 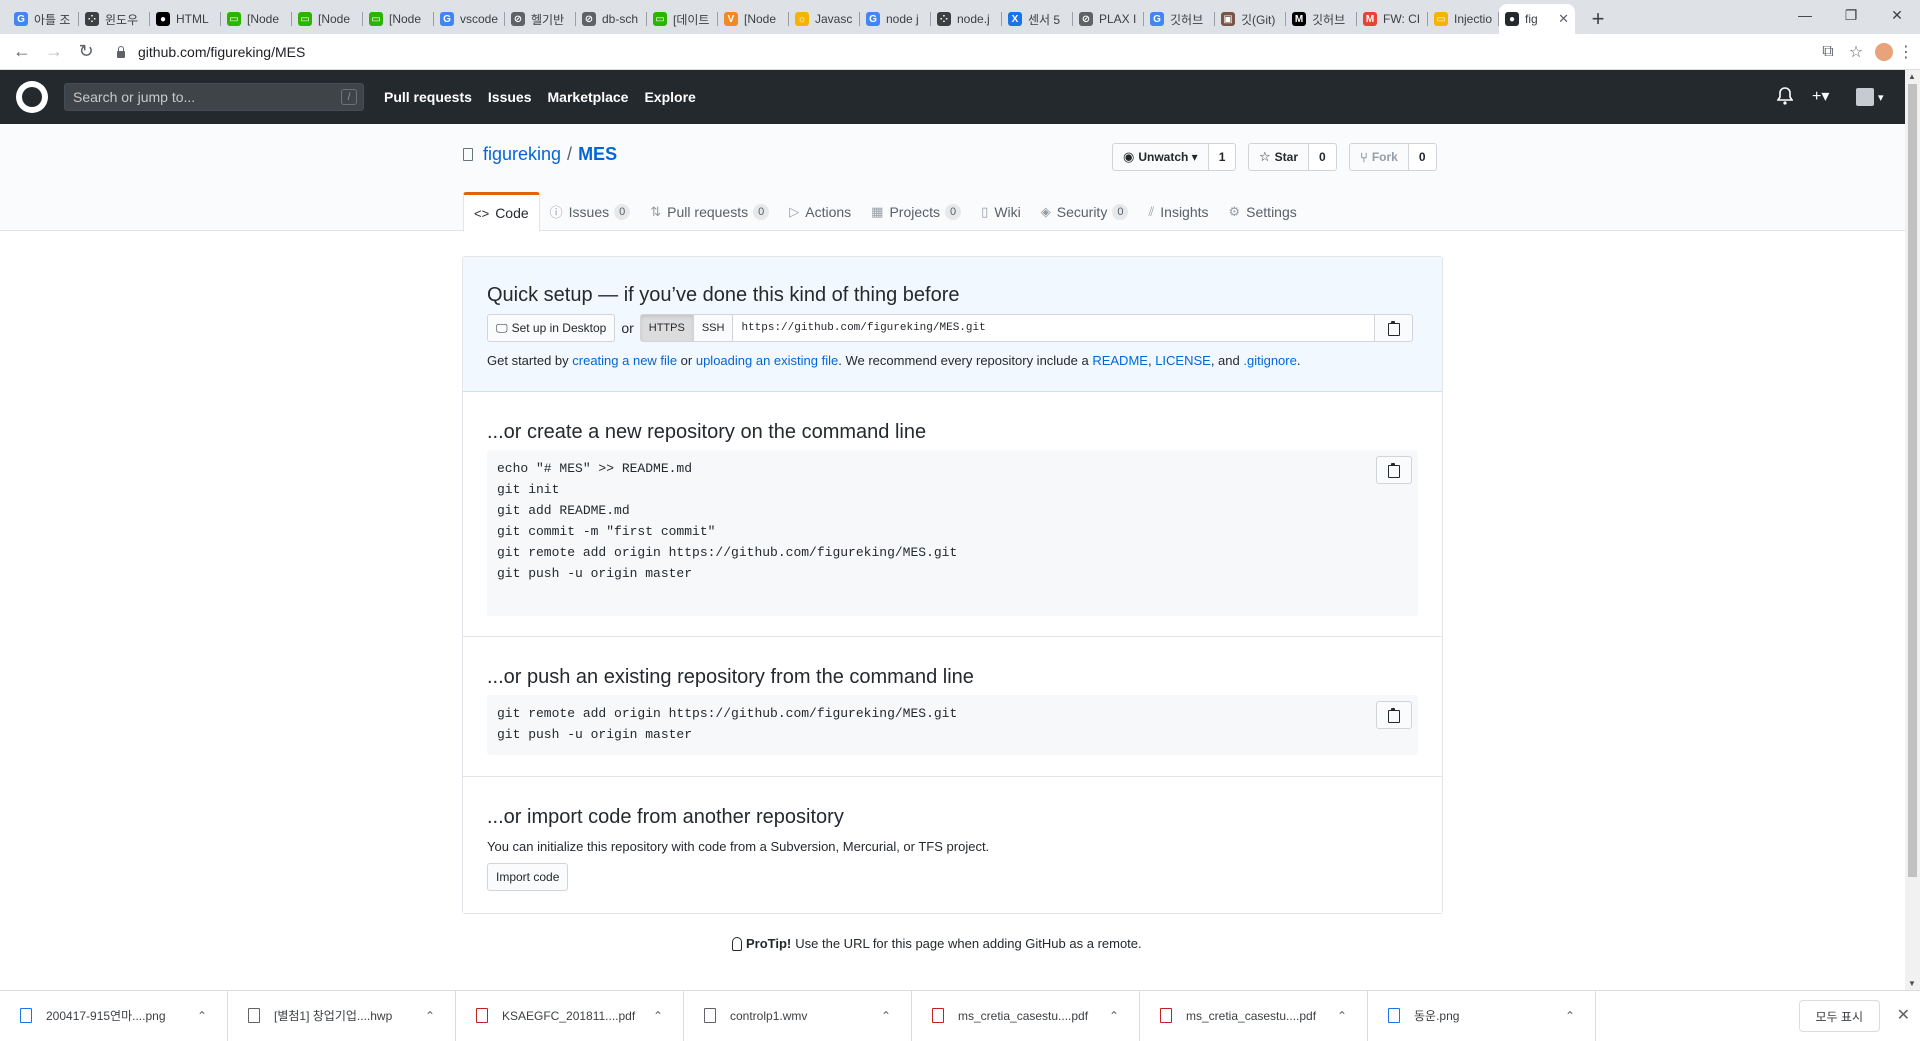 What do you see at coordinates (1482, 1015) in the screenshot?
I see `download-item: 동운.png ⌃` at bounding box center [1482, 1015].